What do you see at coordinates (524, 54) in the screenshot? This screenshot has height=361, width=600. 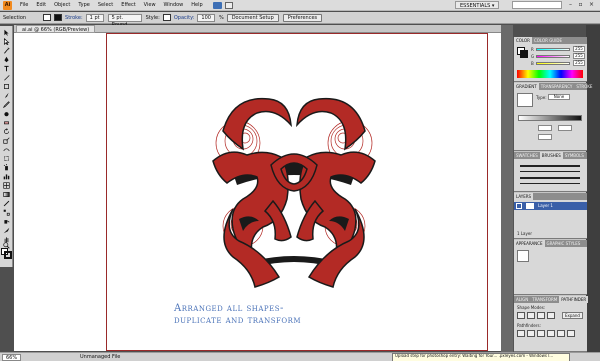 I see `color-stroke-swatch` at bounding box center [524, 54].